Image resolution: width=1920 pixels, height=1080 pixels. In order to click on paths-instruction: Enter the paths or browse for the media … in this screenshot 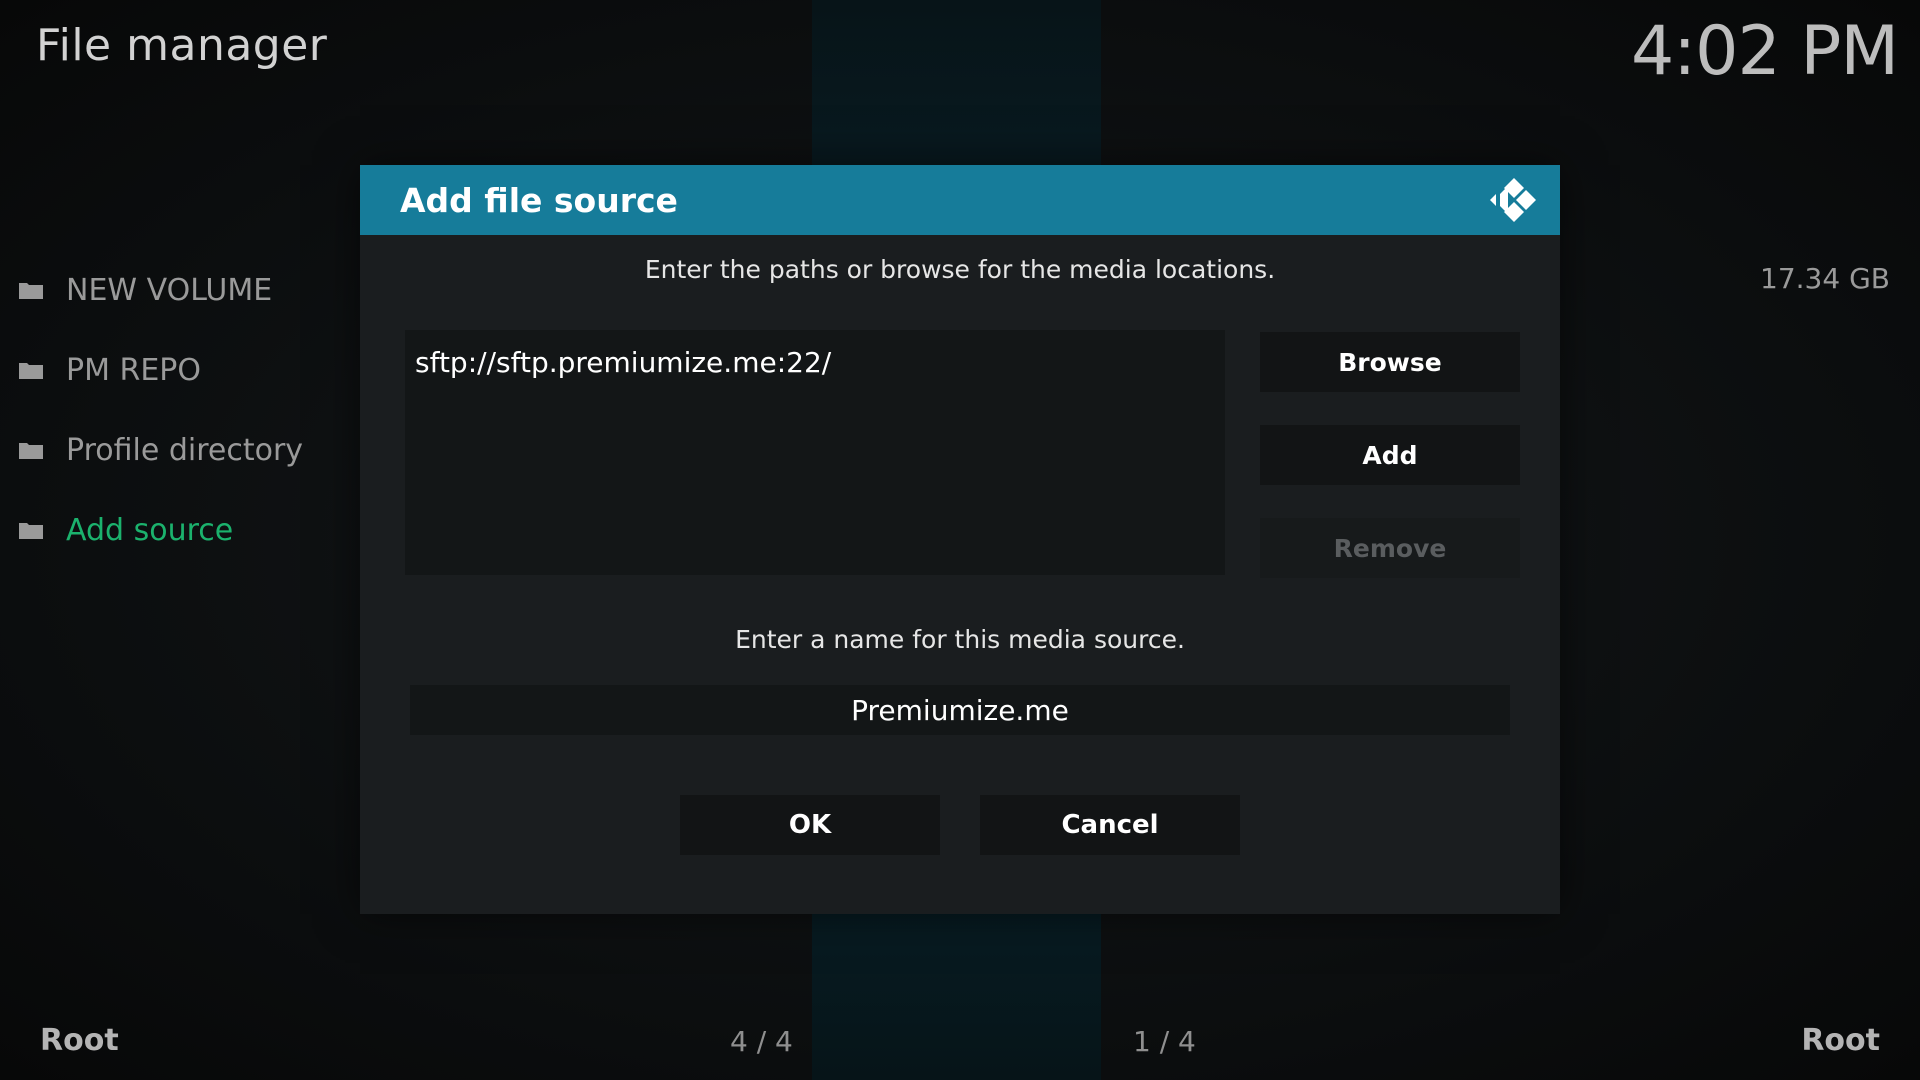, I will do `click(960, 269)`.